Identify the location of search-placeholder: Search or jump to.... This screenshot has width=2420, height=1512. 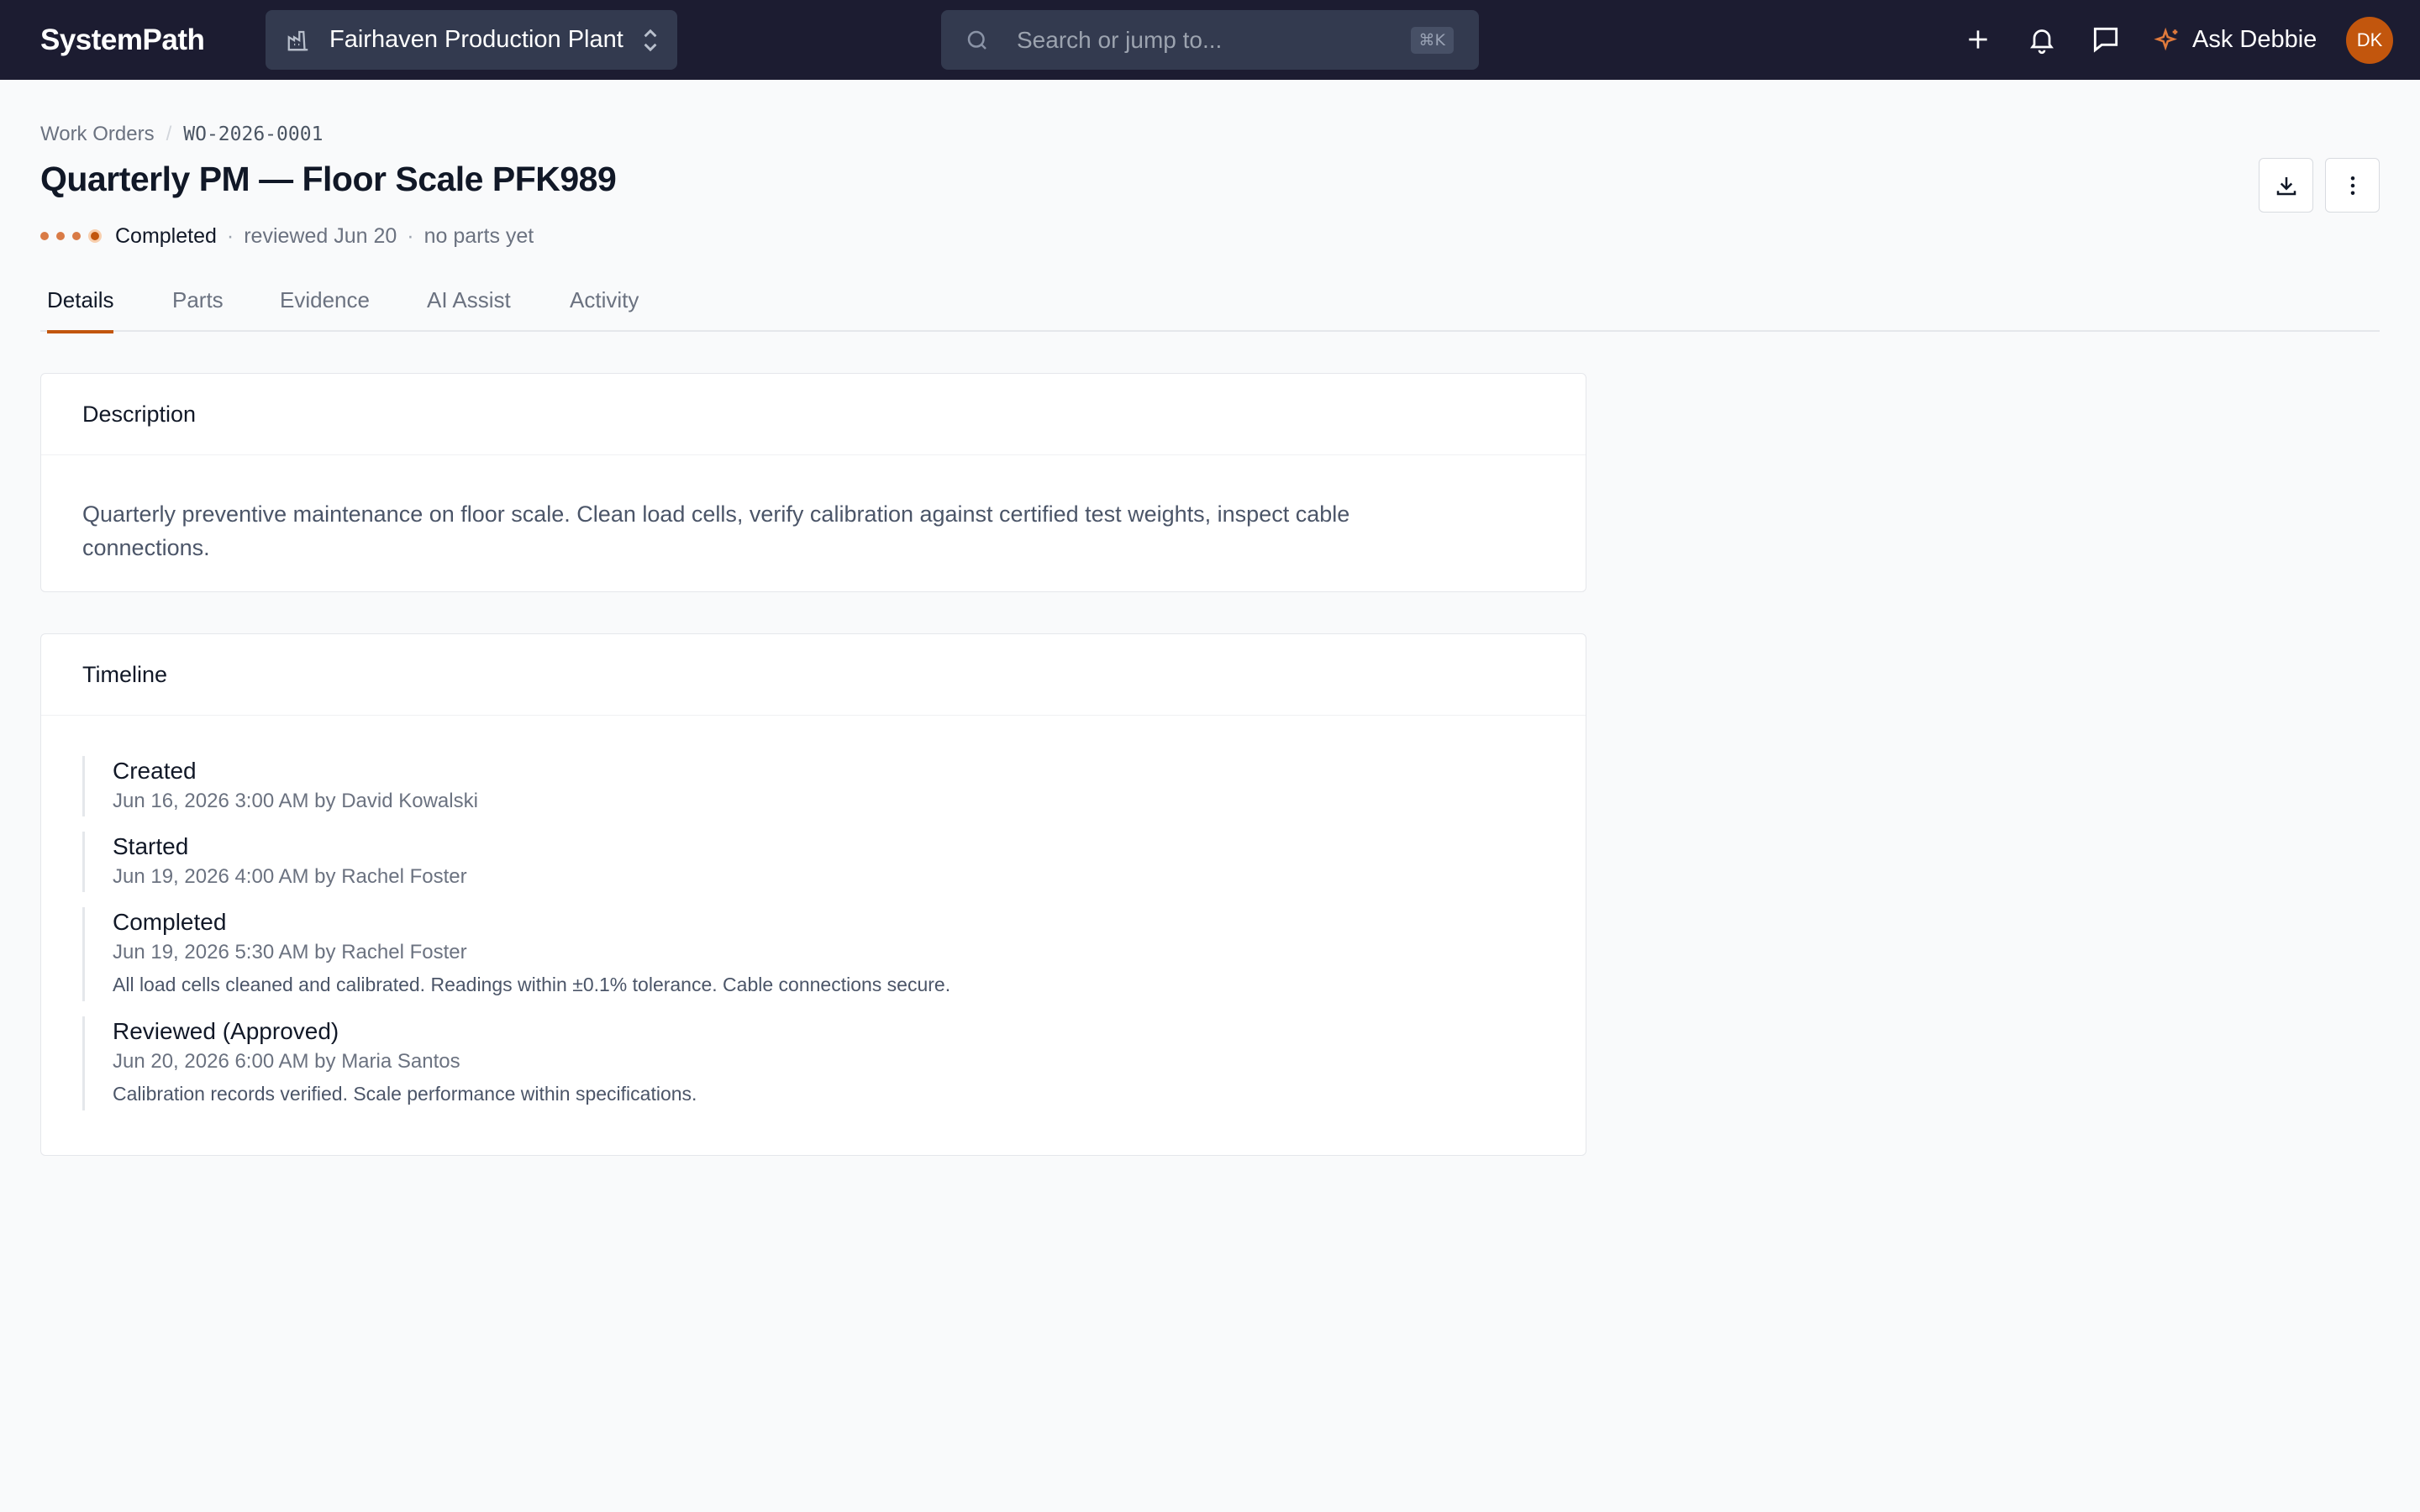
(1120, 39).